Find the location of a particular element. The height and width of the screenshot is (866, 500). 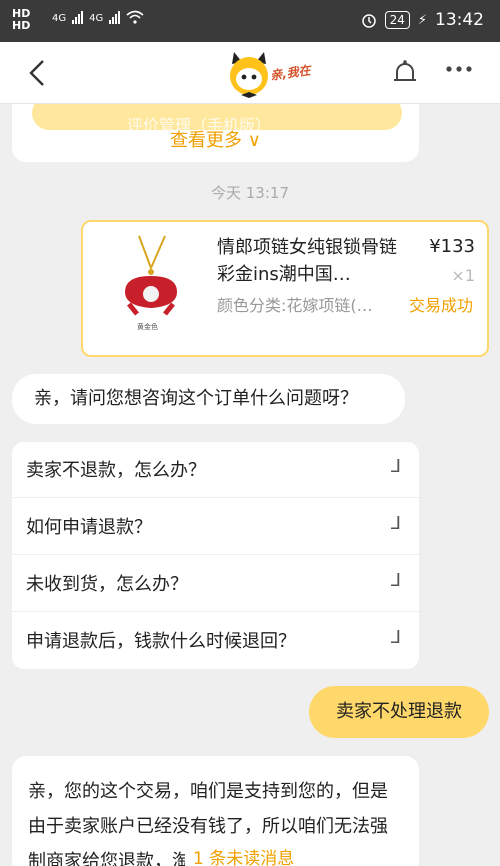

faq-item: 卖家不退款，怎么办？ ᒧ is located at coordinates (215, 470).